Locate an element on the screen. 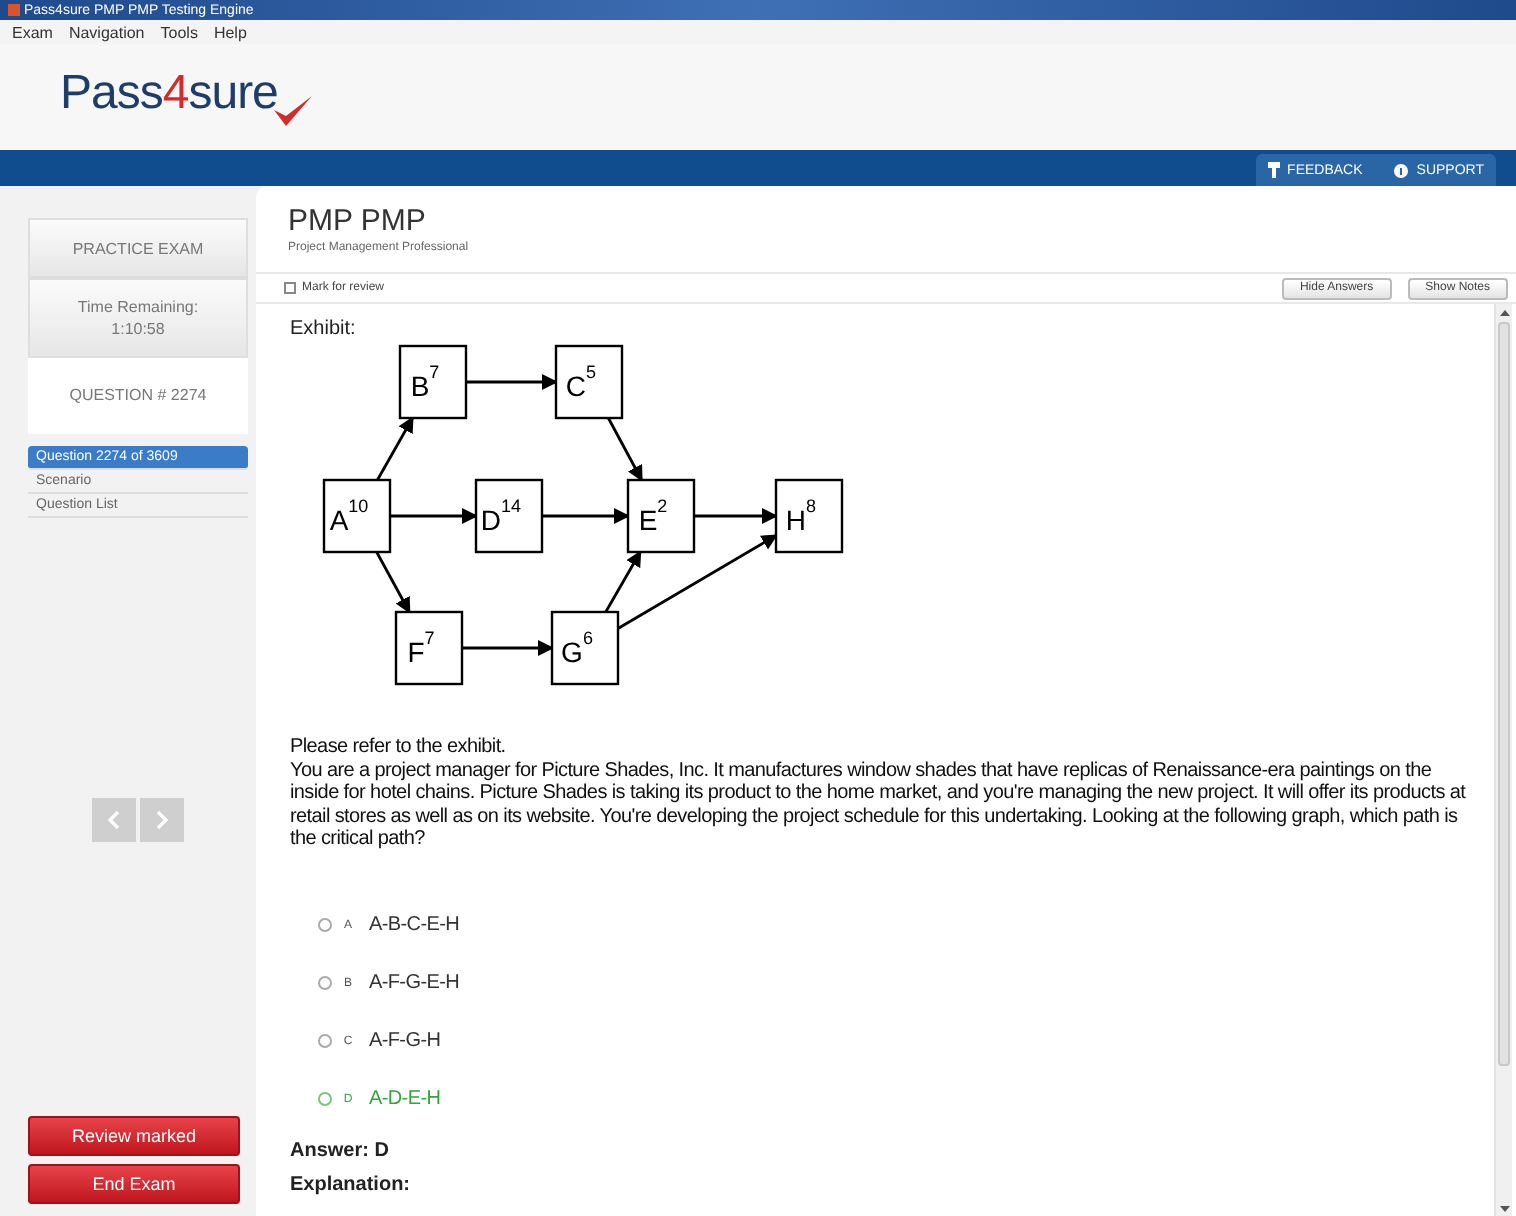  menu-item: Tools is located at coordinates (179, 32).